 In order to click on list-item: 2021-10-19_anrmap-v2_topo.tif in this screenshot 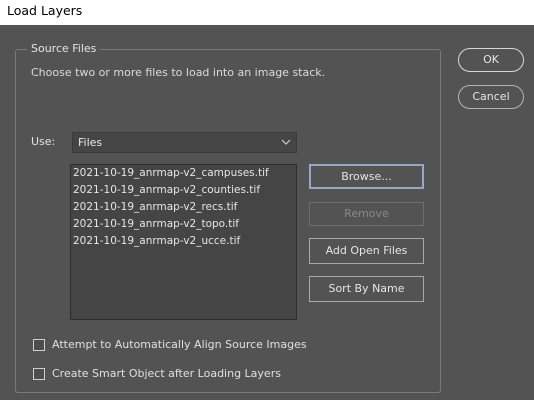, I will do `click(156, 224)`.